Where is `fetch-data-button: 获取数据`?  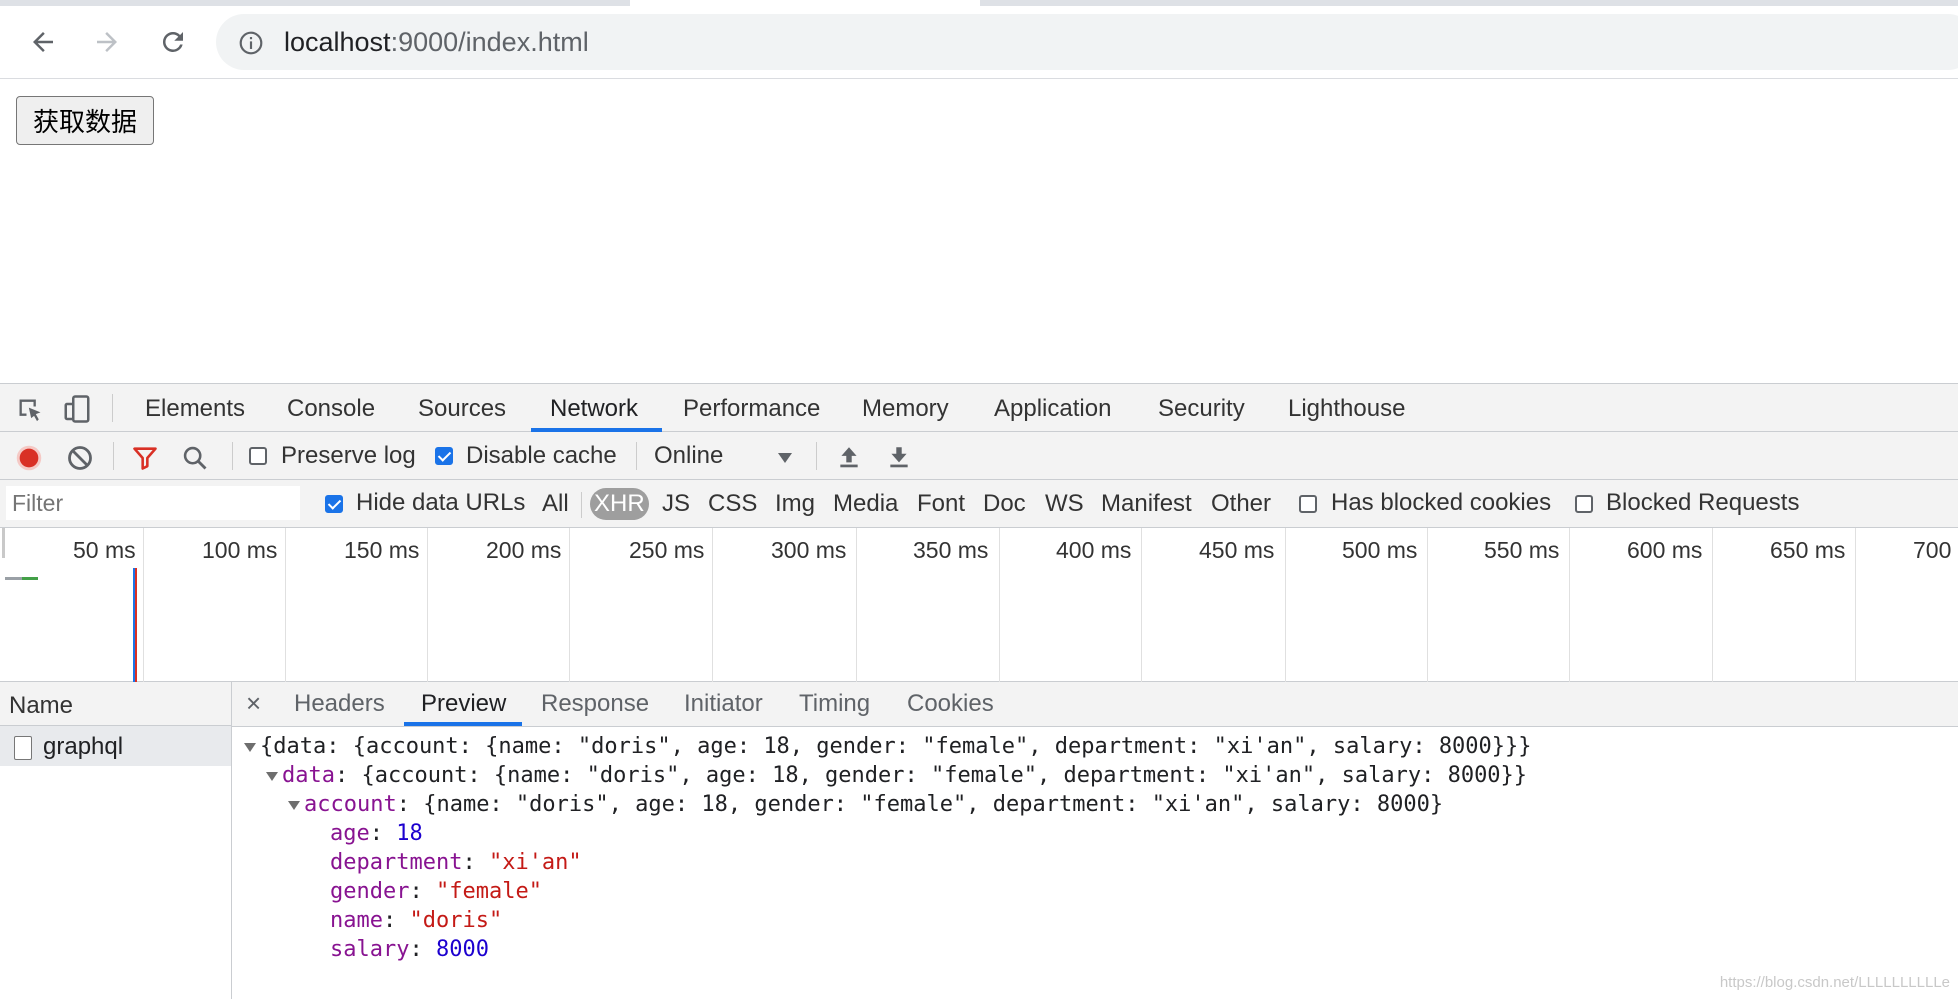
fetch-data-button: 获取数据 is located at coordinates (85, 120).